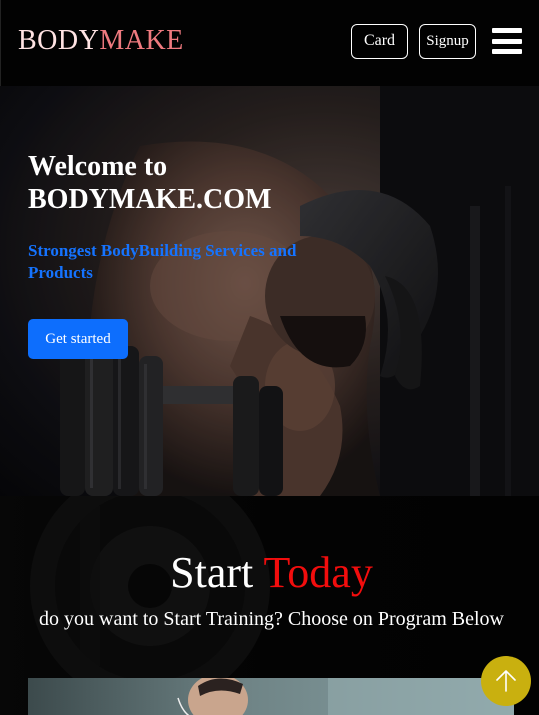  What do you see at coordinates (447, 41) in the screenshot?
I see `signup-button: Signup` at bounding box center [447, 41].